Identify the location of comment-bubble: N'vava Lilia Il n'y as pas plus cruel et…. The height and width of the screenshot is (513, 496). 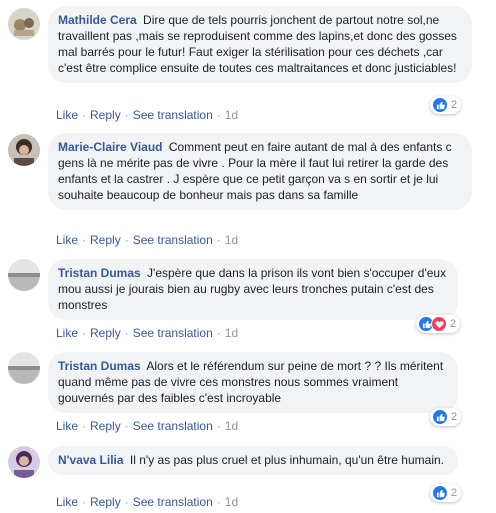
(253, 460).